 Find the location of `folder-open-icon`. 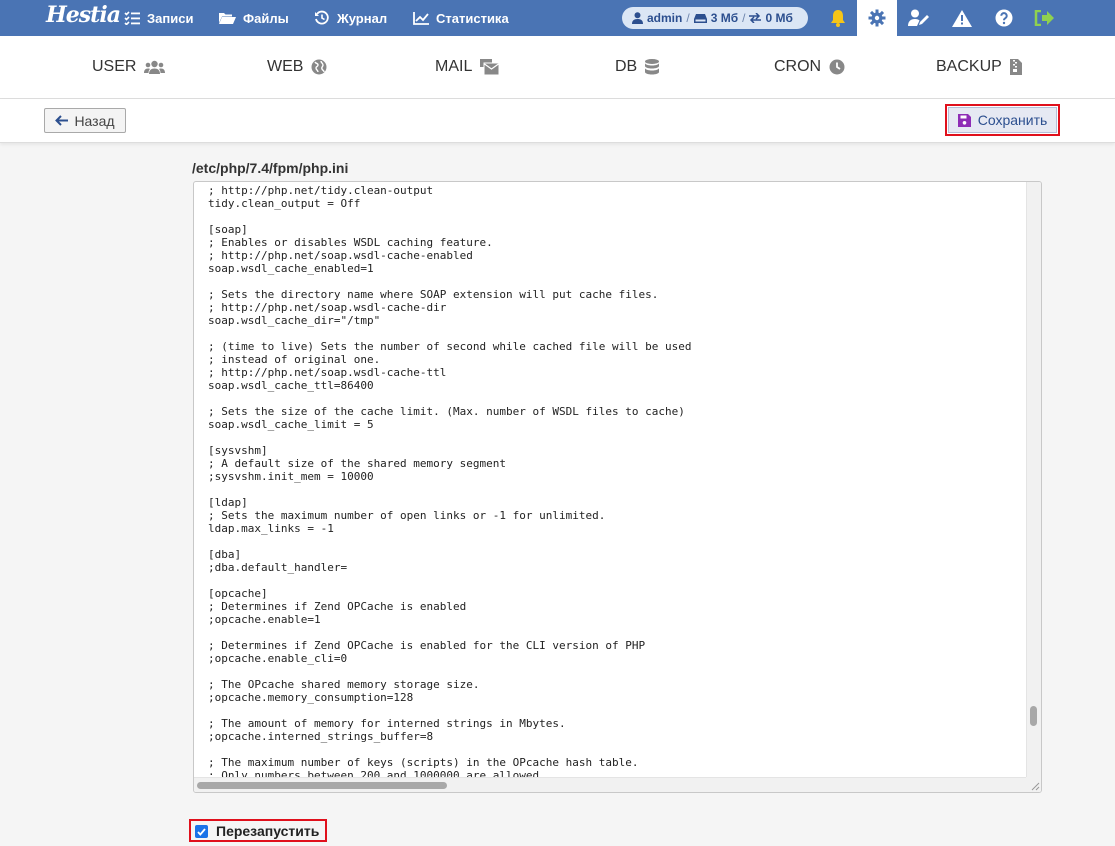

folder-open-icon is located at coordinates (227, 18).